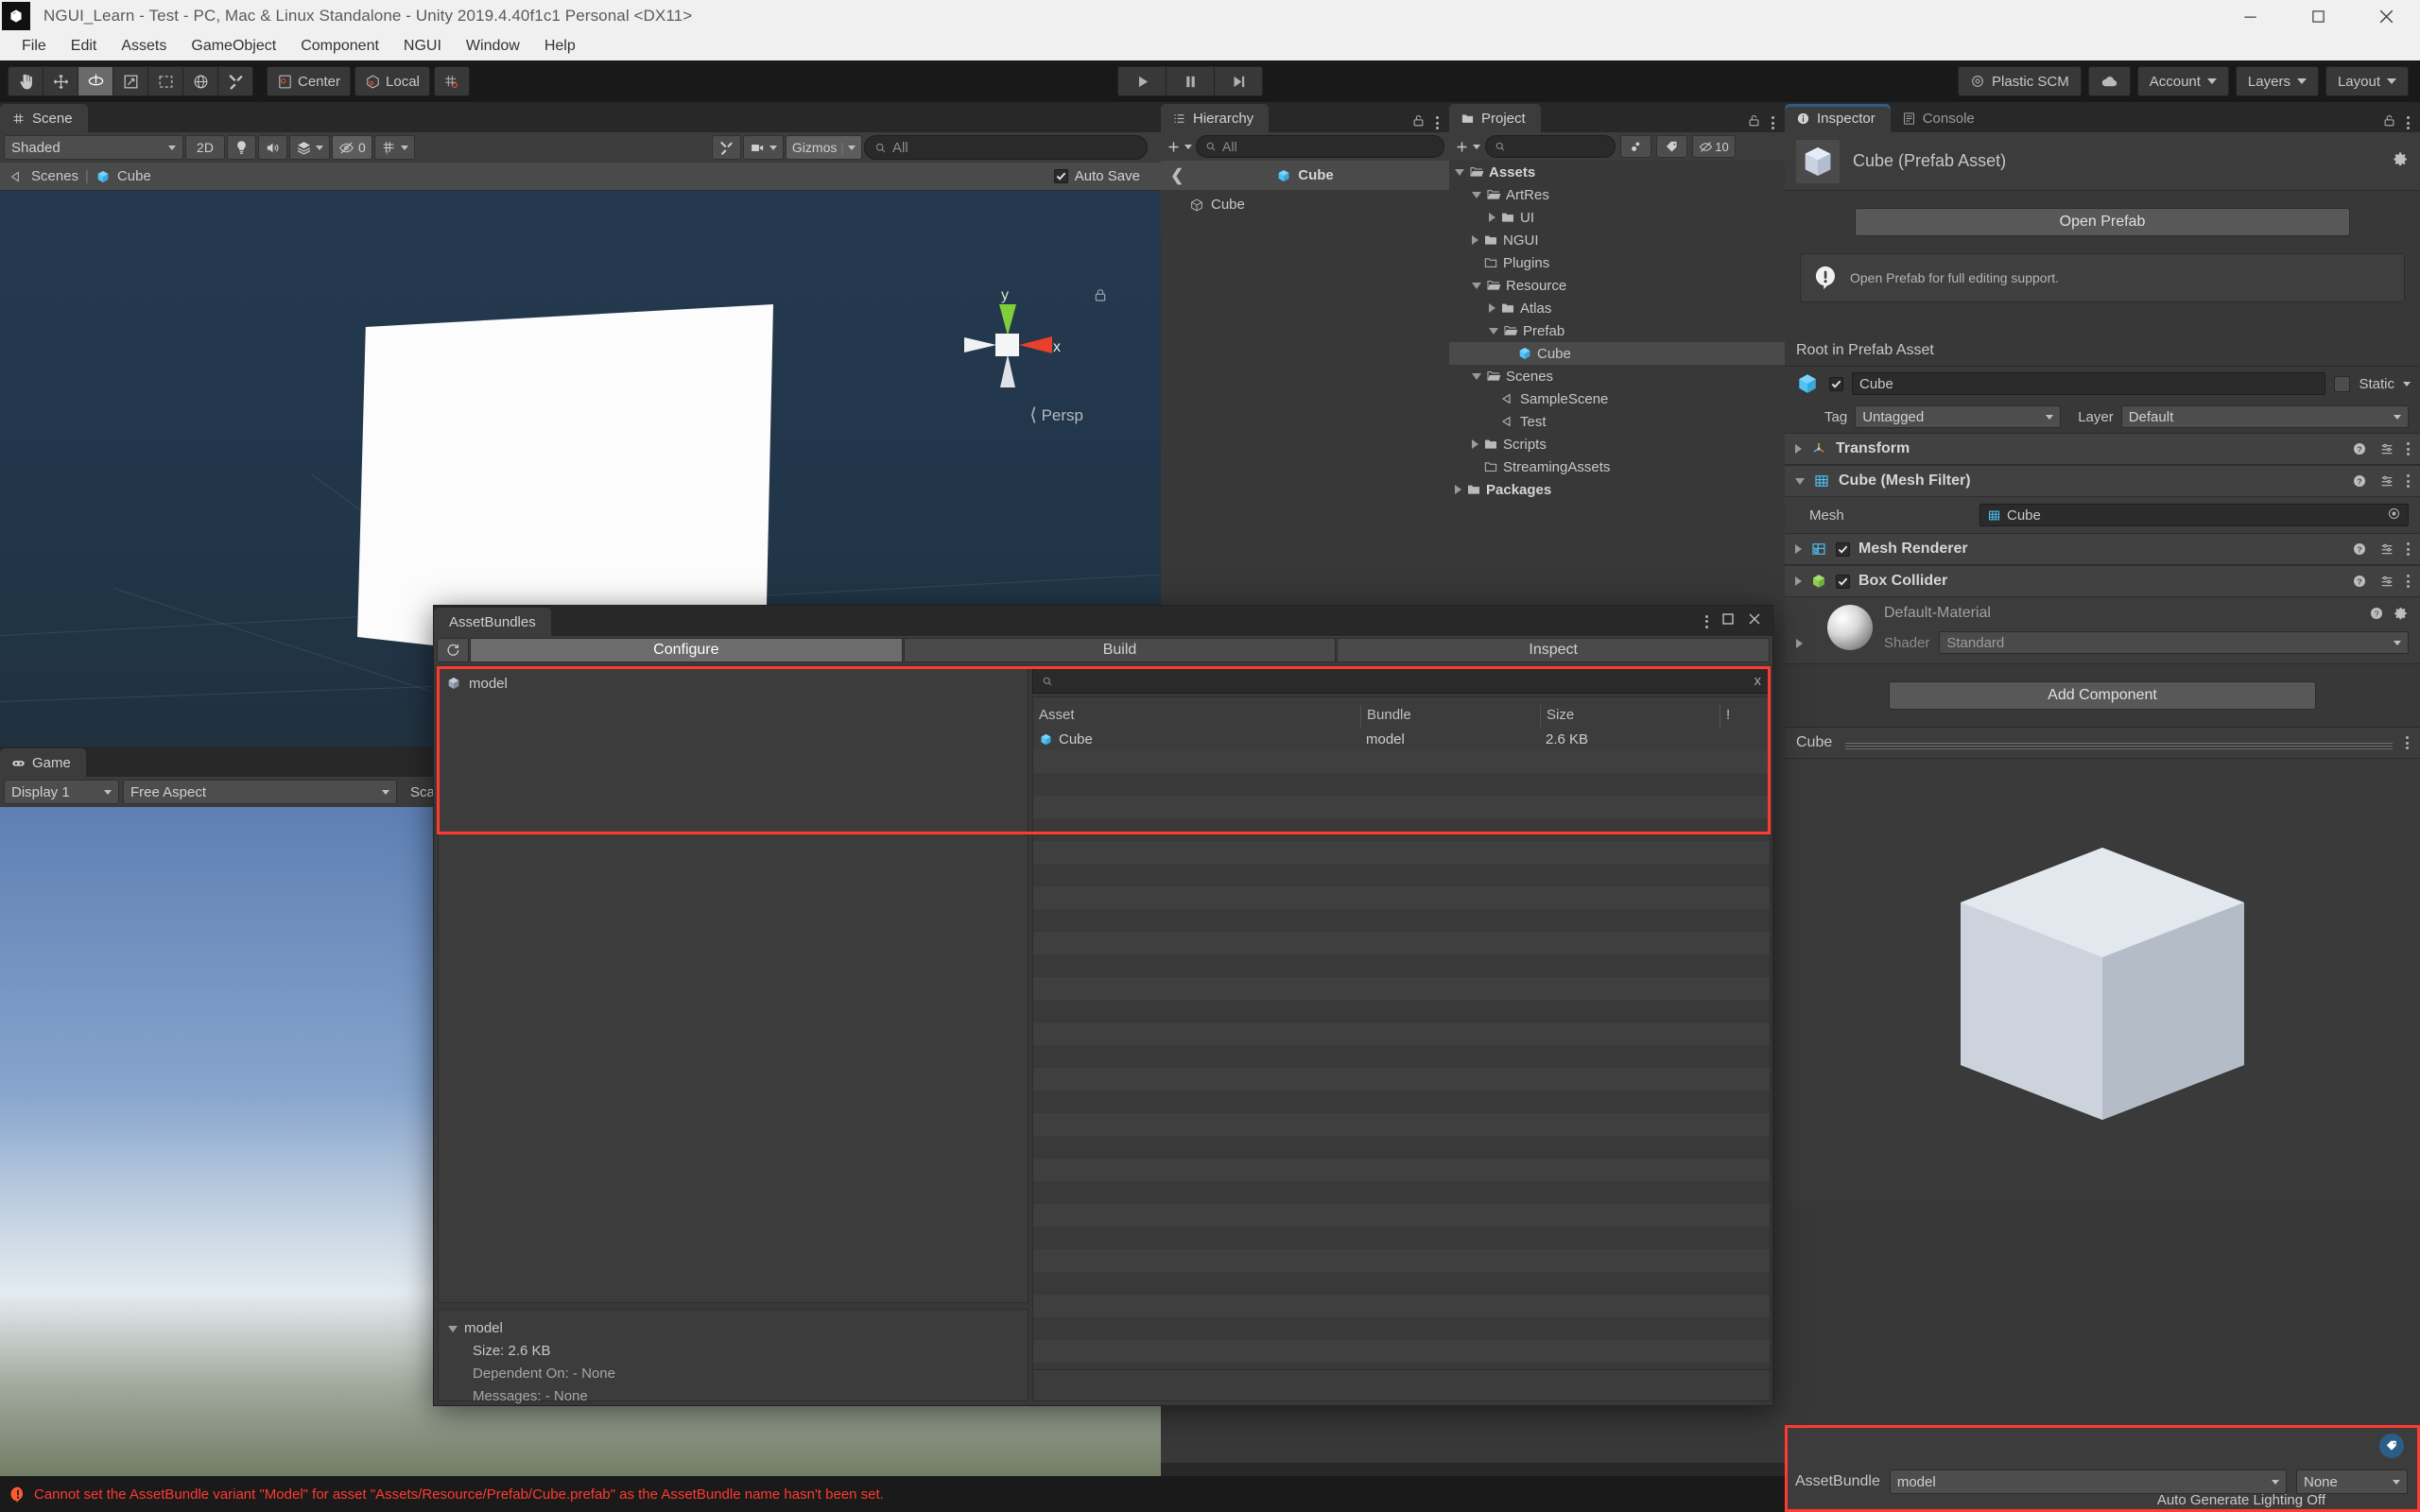 The height and width of the screenshot is (1512, 2420). Describe the element at coordinates (2401, 613) in the screenshot. I see `gear-icon` at that location.